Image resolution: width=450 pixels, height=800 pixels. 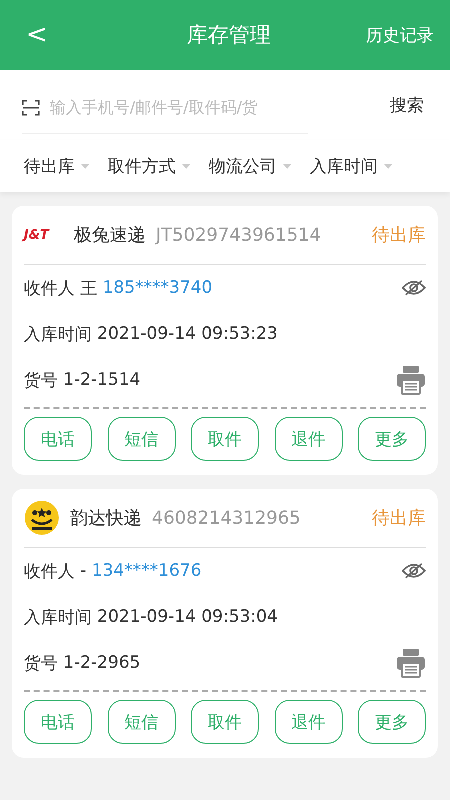 I want to click on courier-name: 极兔速递, so click(x=110, y=235).